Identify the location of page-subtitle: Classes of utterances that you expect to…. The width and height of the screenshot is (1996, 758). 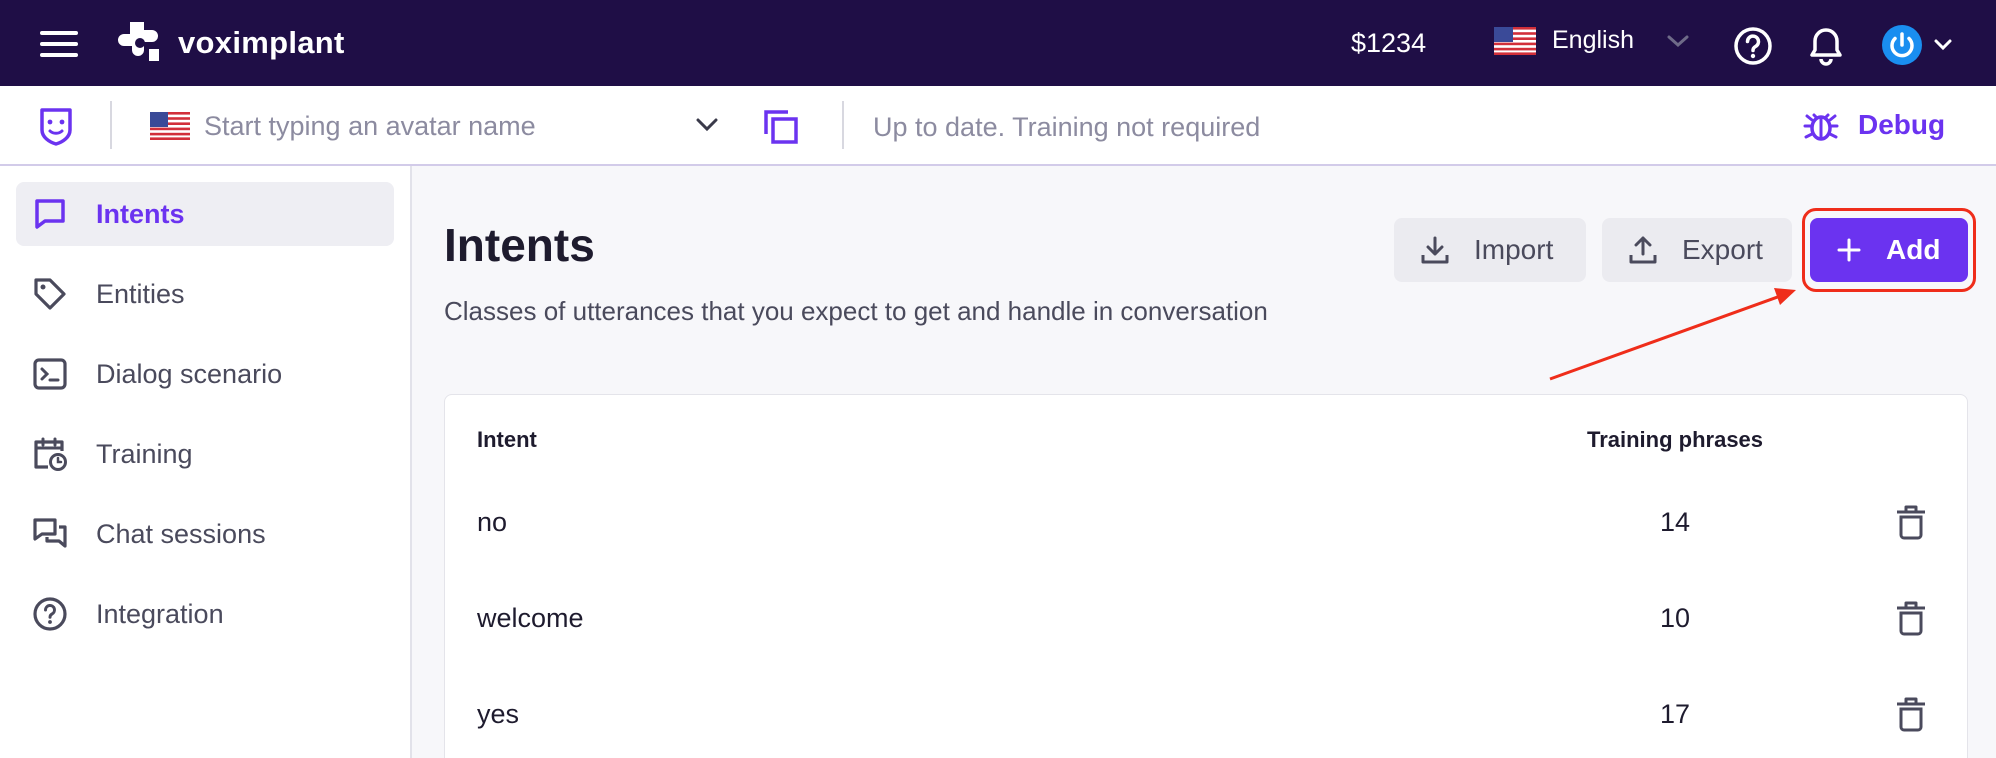
(856, 311).